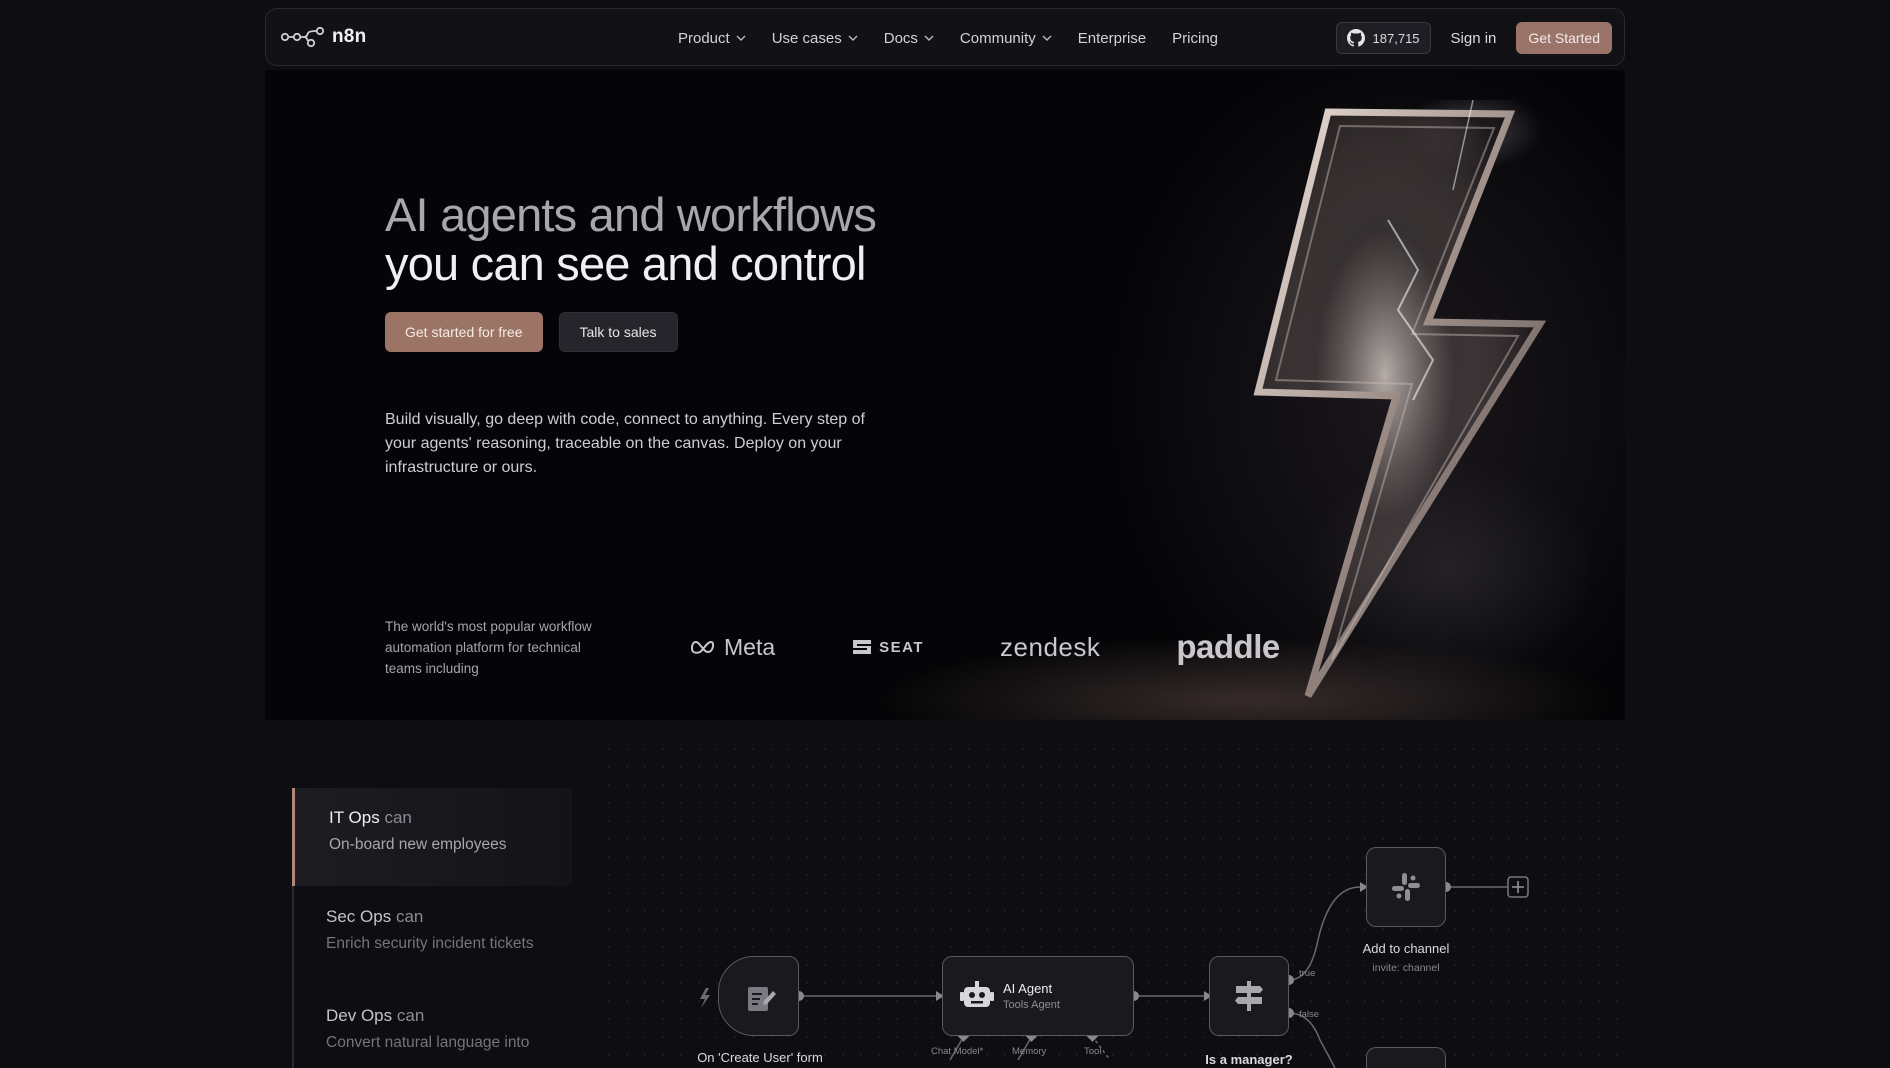 The height and width of the screenshot is (1068, 1890). What do you see at coordinates (1249, 1059) in the screenshot?
I see `if-node-label: Is a manager?` at bounding box center [1249, 1059].